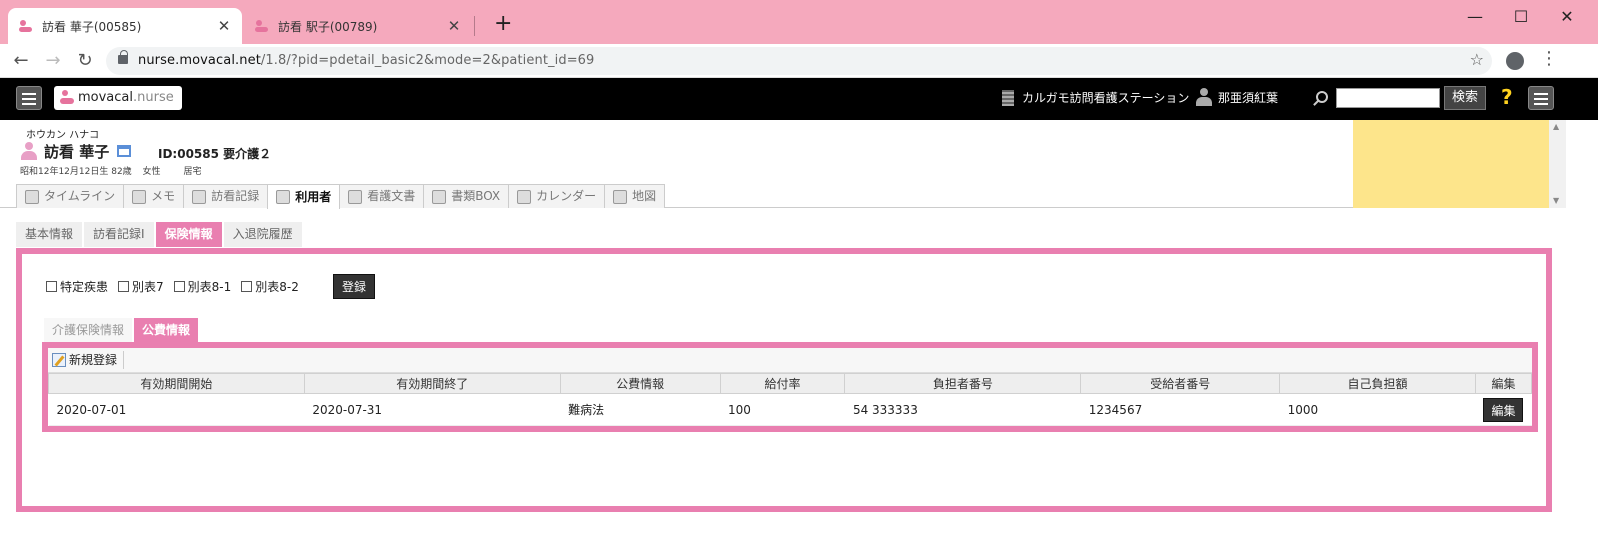  What do you see at coordinates (199, 196) in the screenshot?
I see `record-icon` at bounding box center [199, 196].